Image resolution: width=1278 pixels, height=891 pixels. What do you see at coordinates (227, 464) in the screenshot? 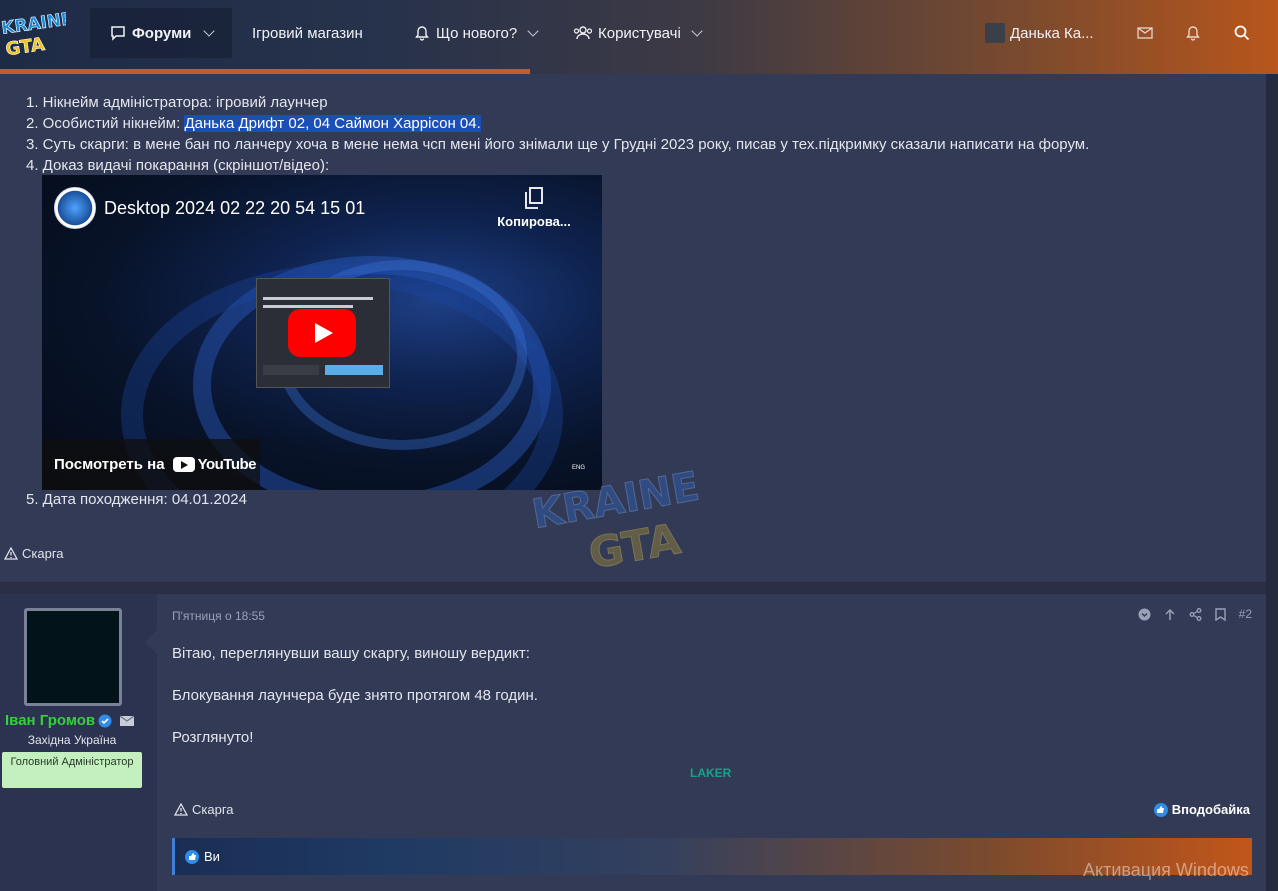
I see `youtube-wordmark: YouTube` at bounding box center [227, 464].